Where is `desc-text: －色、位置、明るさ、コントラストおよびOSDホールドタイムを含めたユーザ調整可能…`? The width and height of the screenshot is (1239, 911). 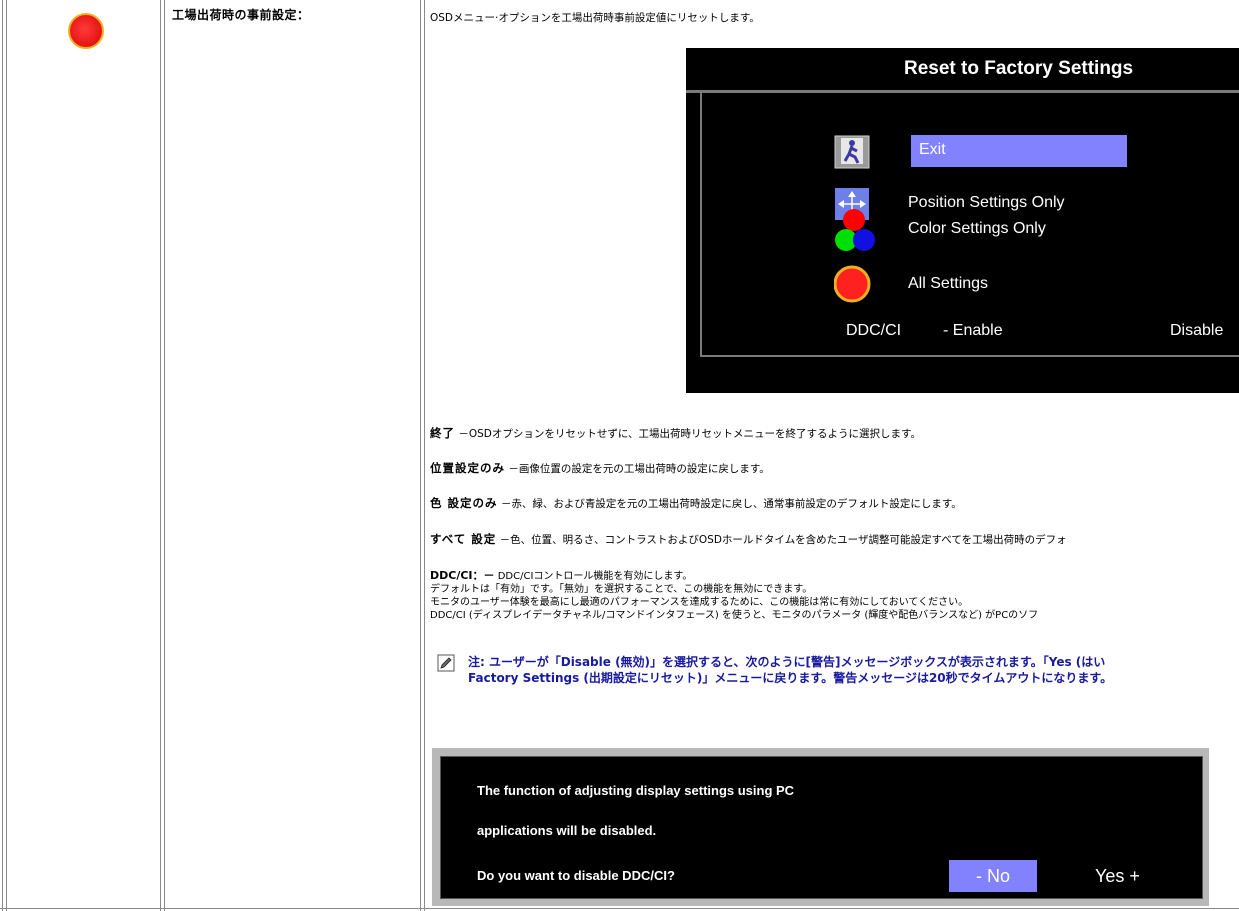
desc-text: －色、位置、明るさ、コントラストおよびOSDホールドタイムを含めたユーザ調整可能… is located at coordinates (783, 540).